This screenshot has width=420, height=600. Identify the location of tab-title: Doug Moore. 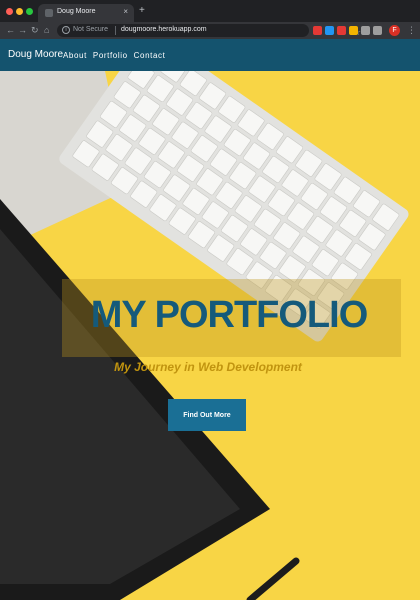
(76, 11).